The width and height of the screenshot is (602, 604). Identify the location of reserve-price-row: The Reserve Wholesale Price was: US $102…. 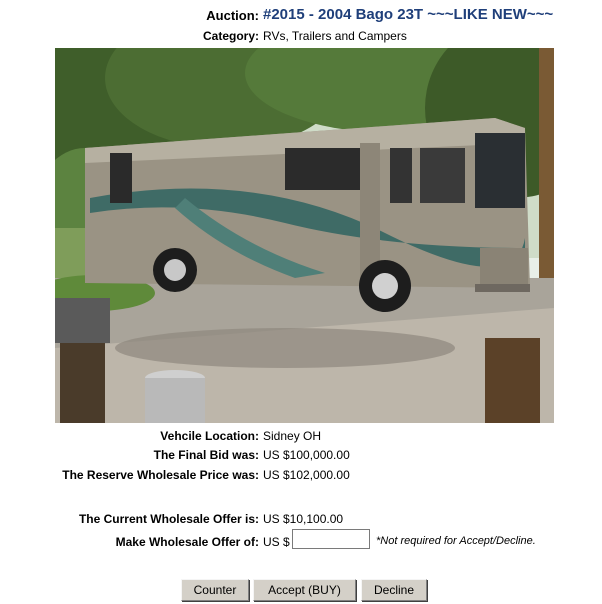
(301, 476).